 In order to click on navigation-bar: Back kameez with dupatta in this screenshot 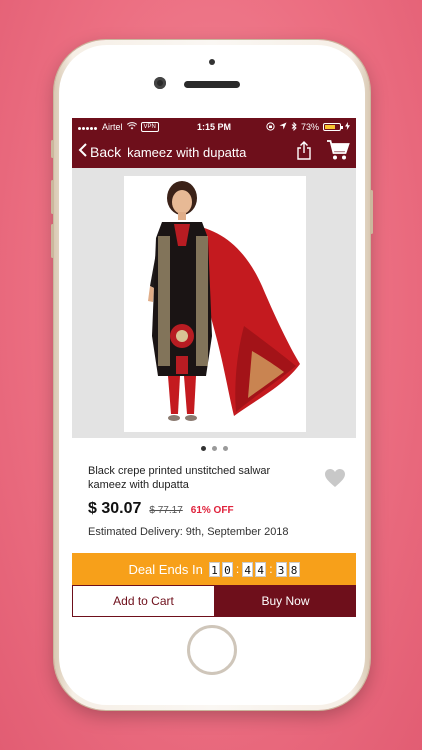, I will do `click(214, 152)`.